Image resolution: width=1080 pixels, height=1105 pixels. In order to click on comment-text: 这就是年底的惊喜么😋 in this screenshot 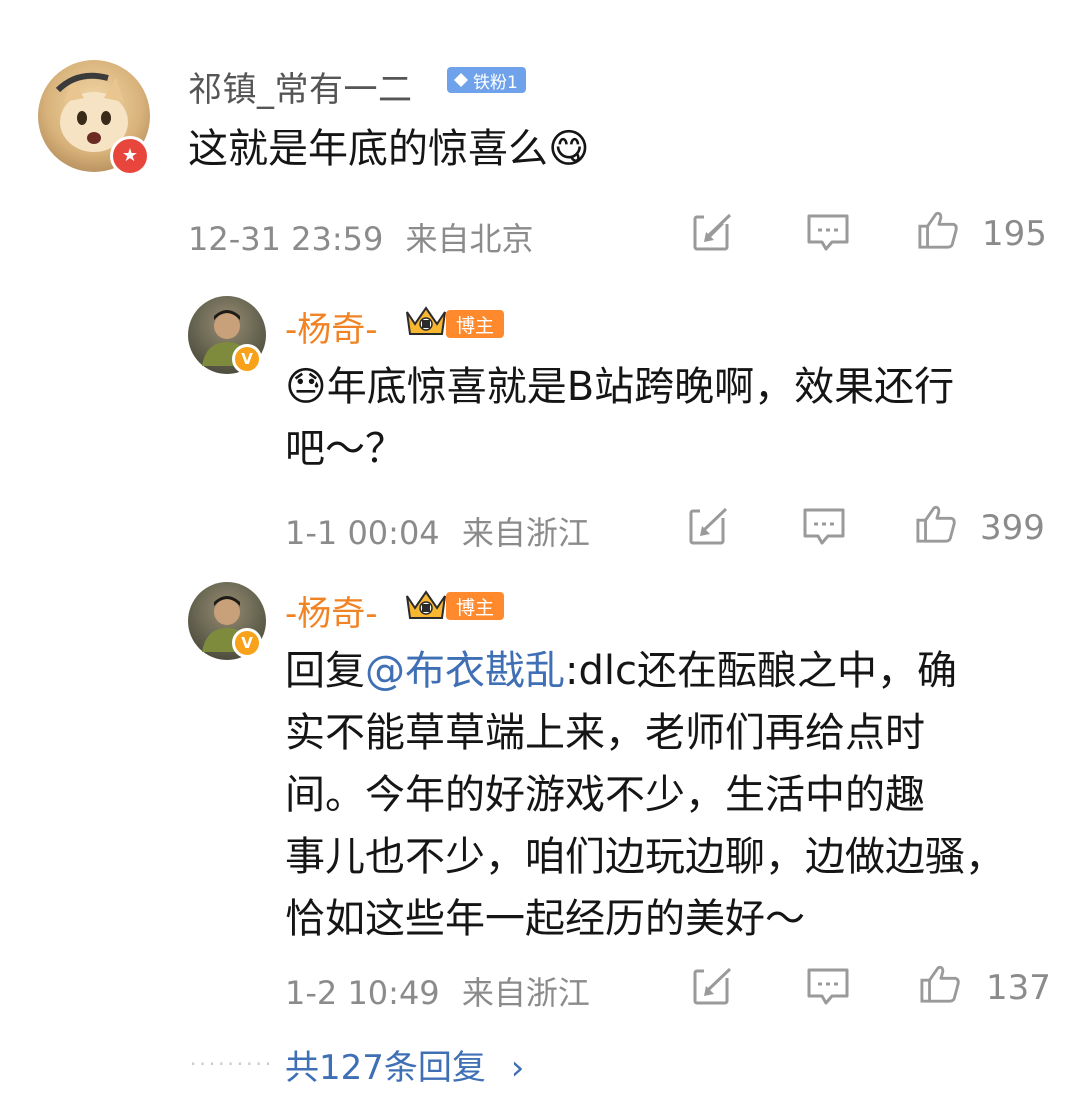, I will do `click(389, 149)`.